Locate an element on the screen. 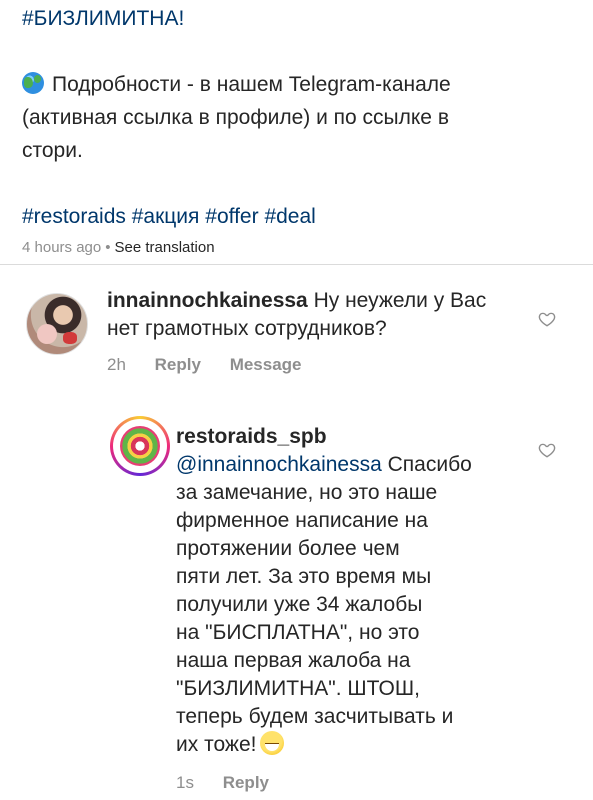 The width and height of the screenshot is (593, 800). comment-text: Ну неужели у Вас is located at coordinates (400, 300).